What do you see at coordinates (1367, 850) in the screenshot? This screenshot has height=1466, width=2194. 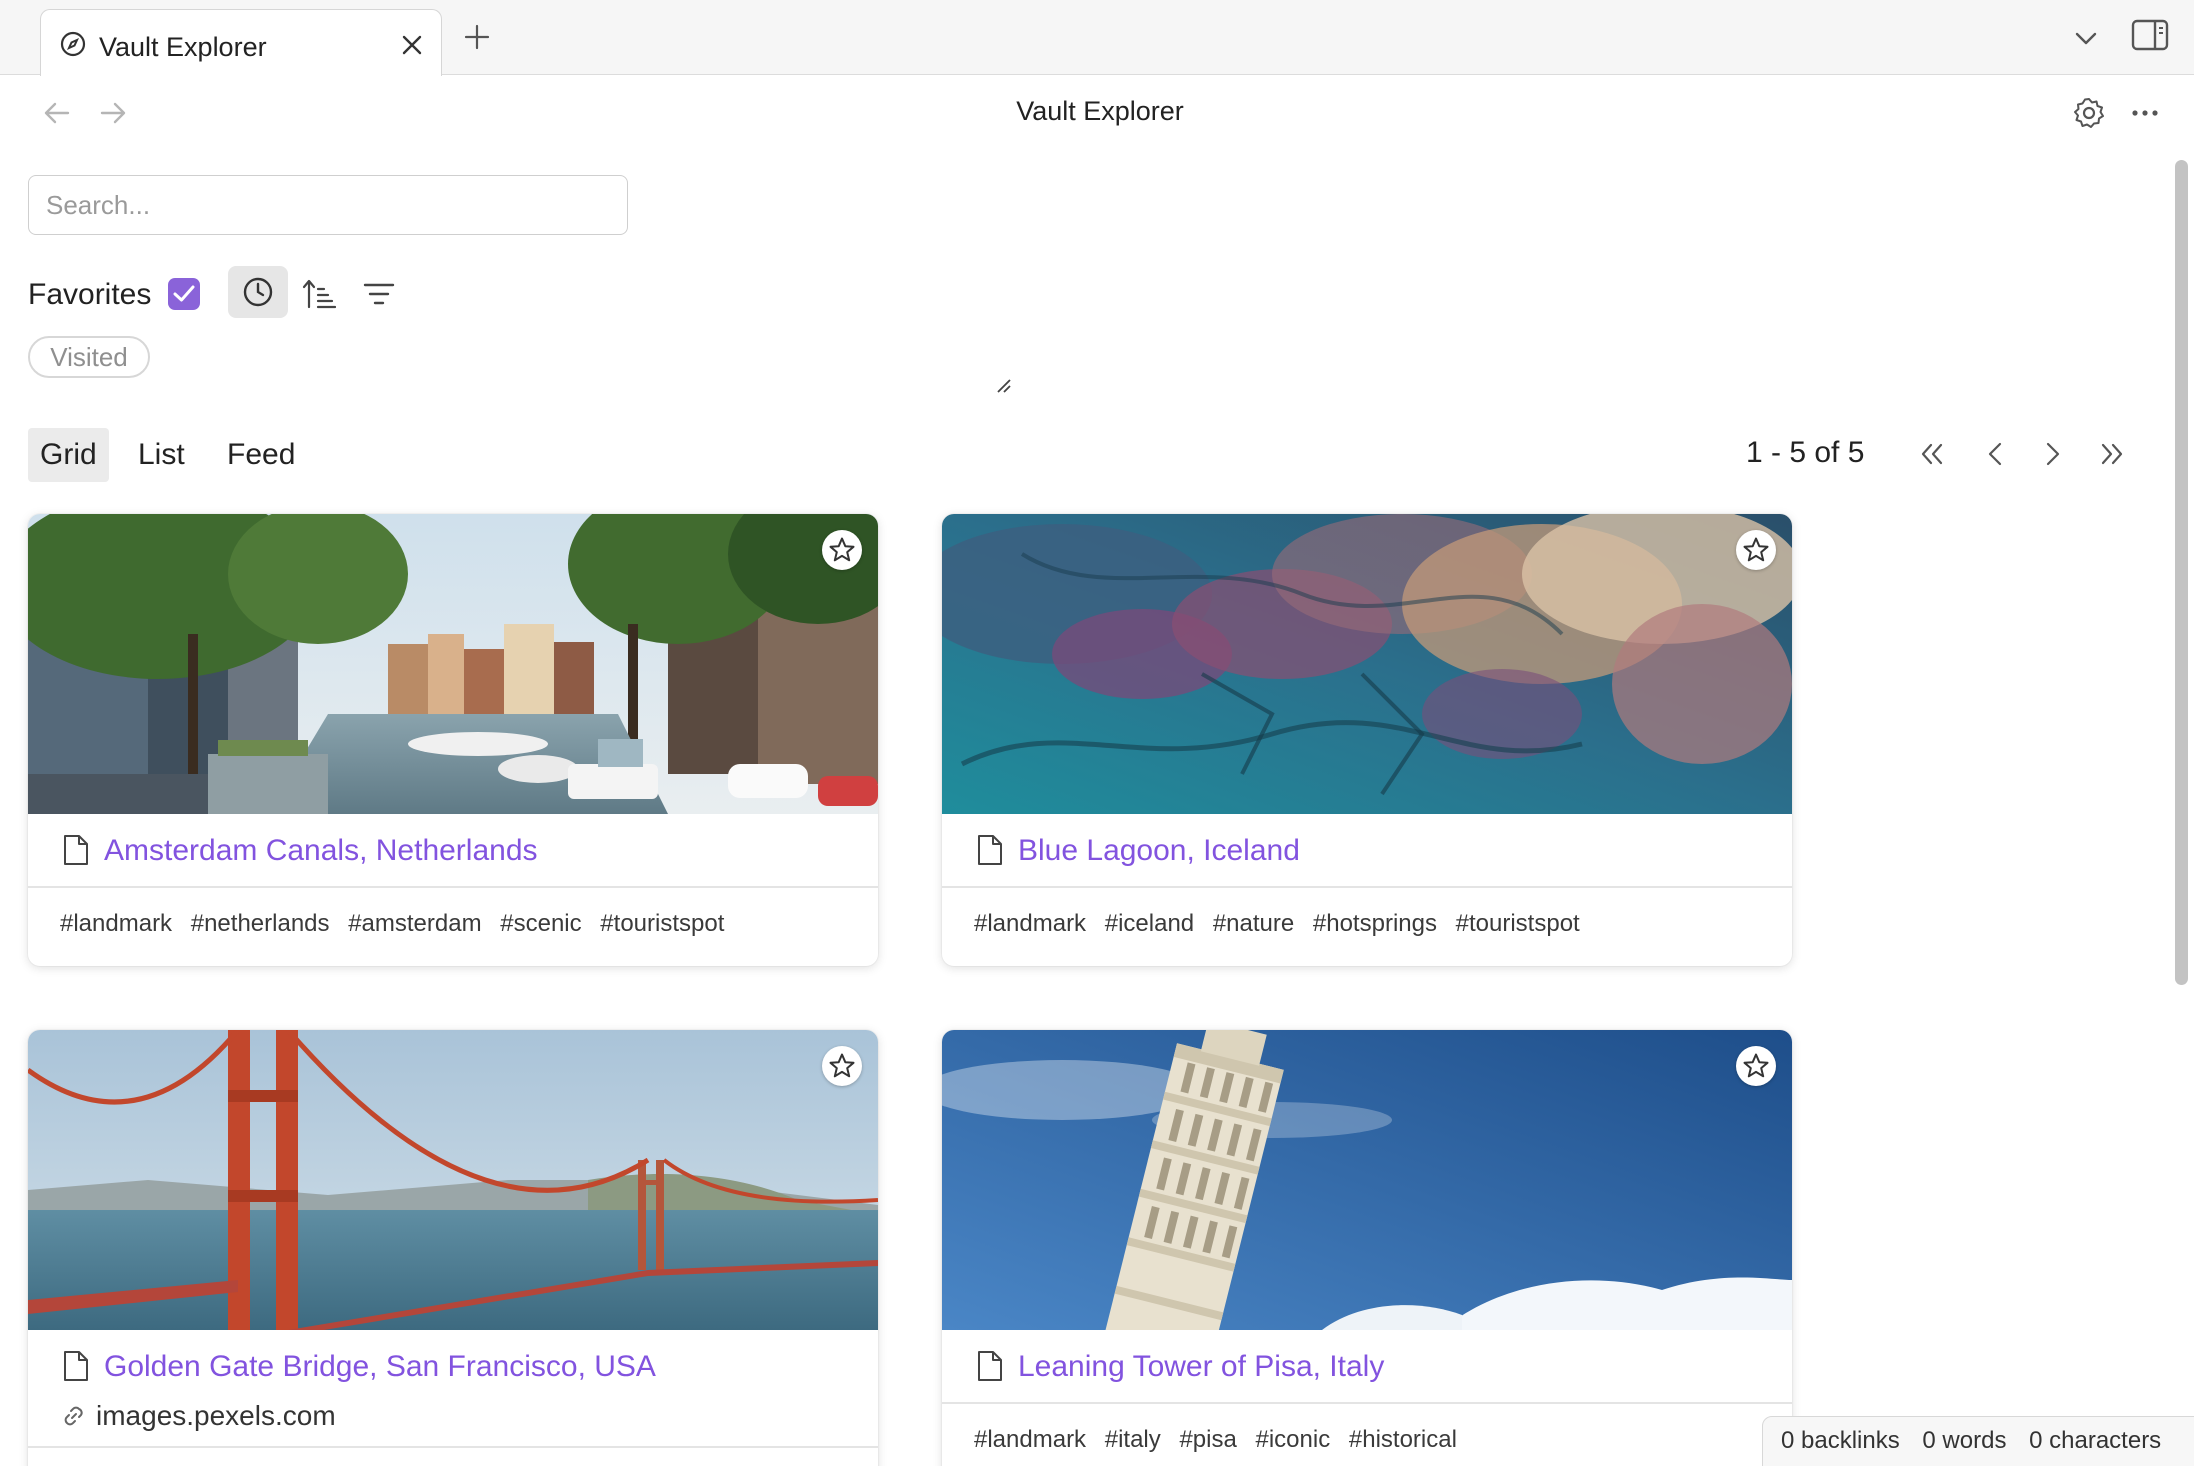 I see `card-title-row: Blue Lagoon, Iceland` at bounding box center [1367, 850].